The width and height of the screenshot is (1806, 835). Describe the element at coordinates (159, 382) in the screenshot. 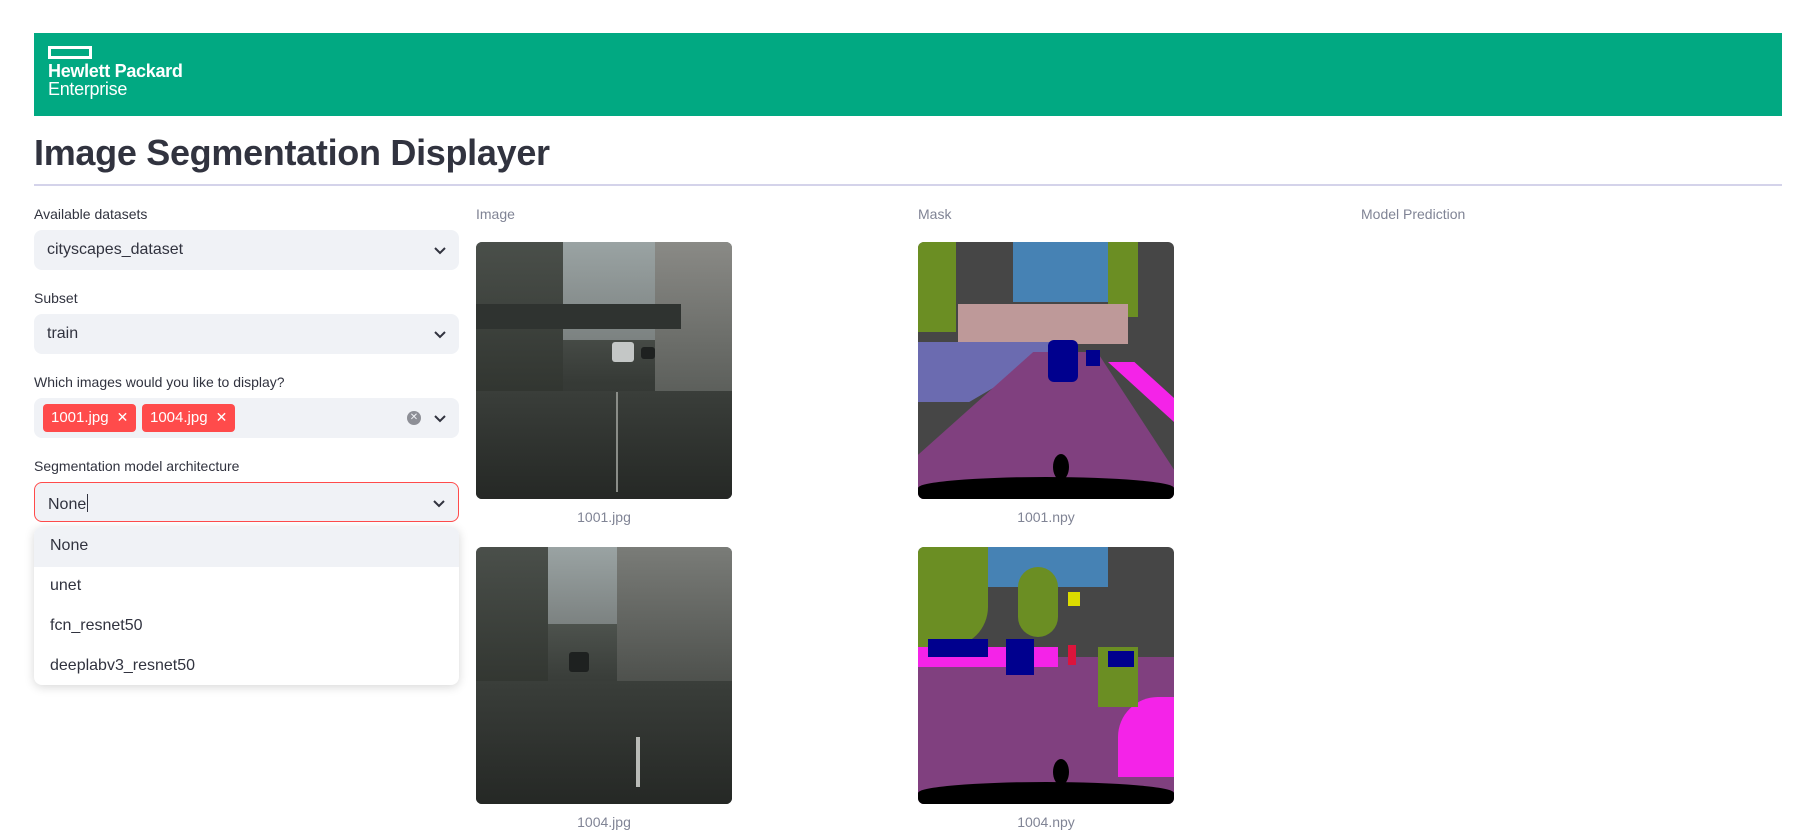

I see `images-label: Which images would you like to display?` at that location.